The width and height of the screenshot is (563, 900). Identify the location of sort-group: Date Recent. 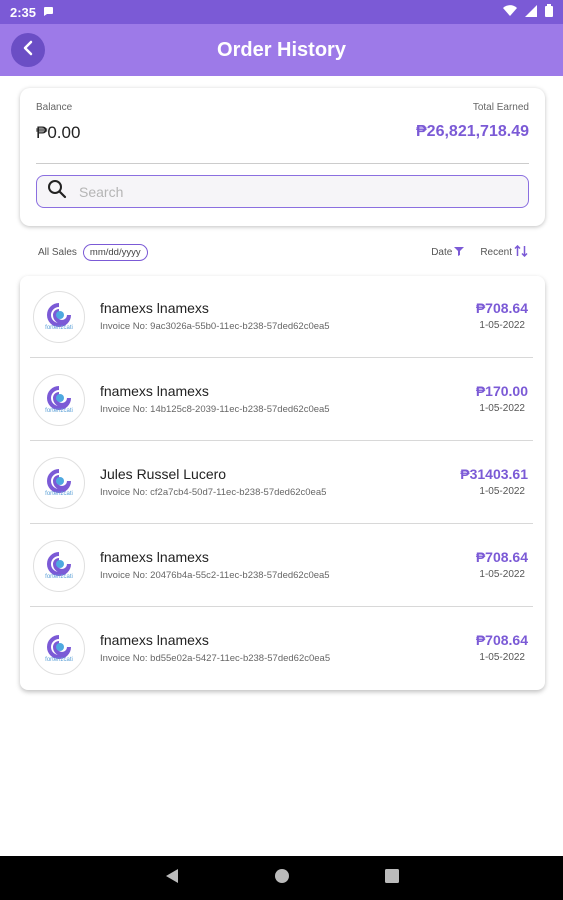
(479, 252).